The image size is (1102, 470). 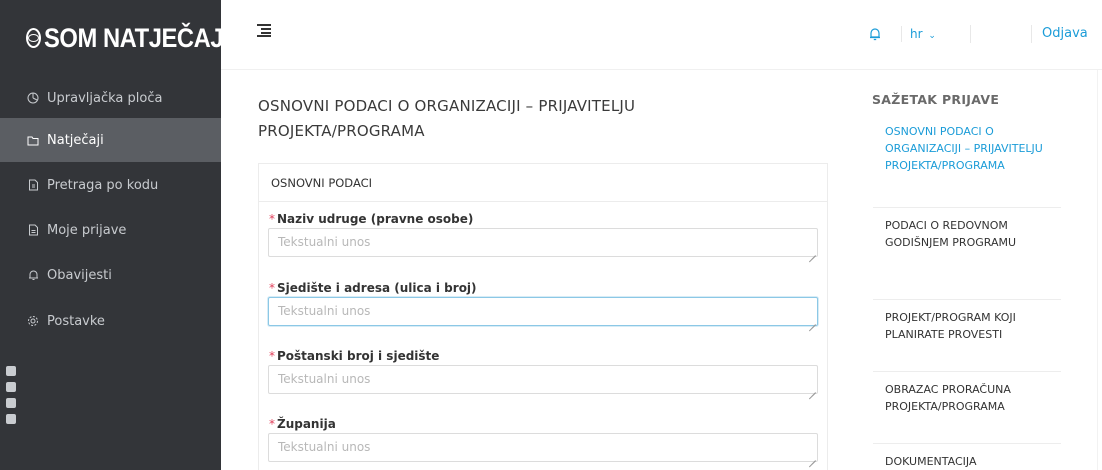 I want to click on topbar: hr ⌄ Odjava, so click(x=661, y=35).